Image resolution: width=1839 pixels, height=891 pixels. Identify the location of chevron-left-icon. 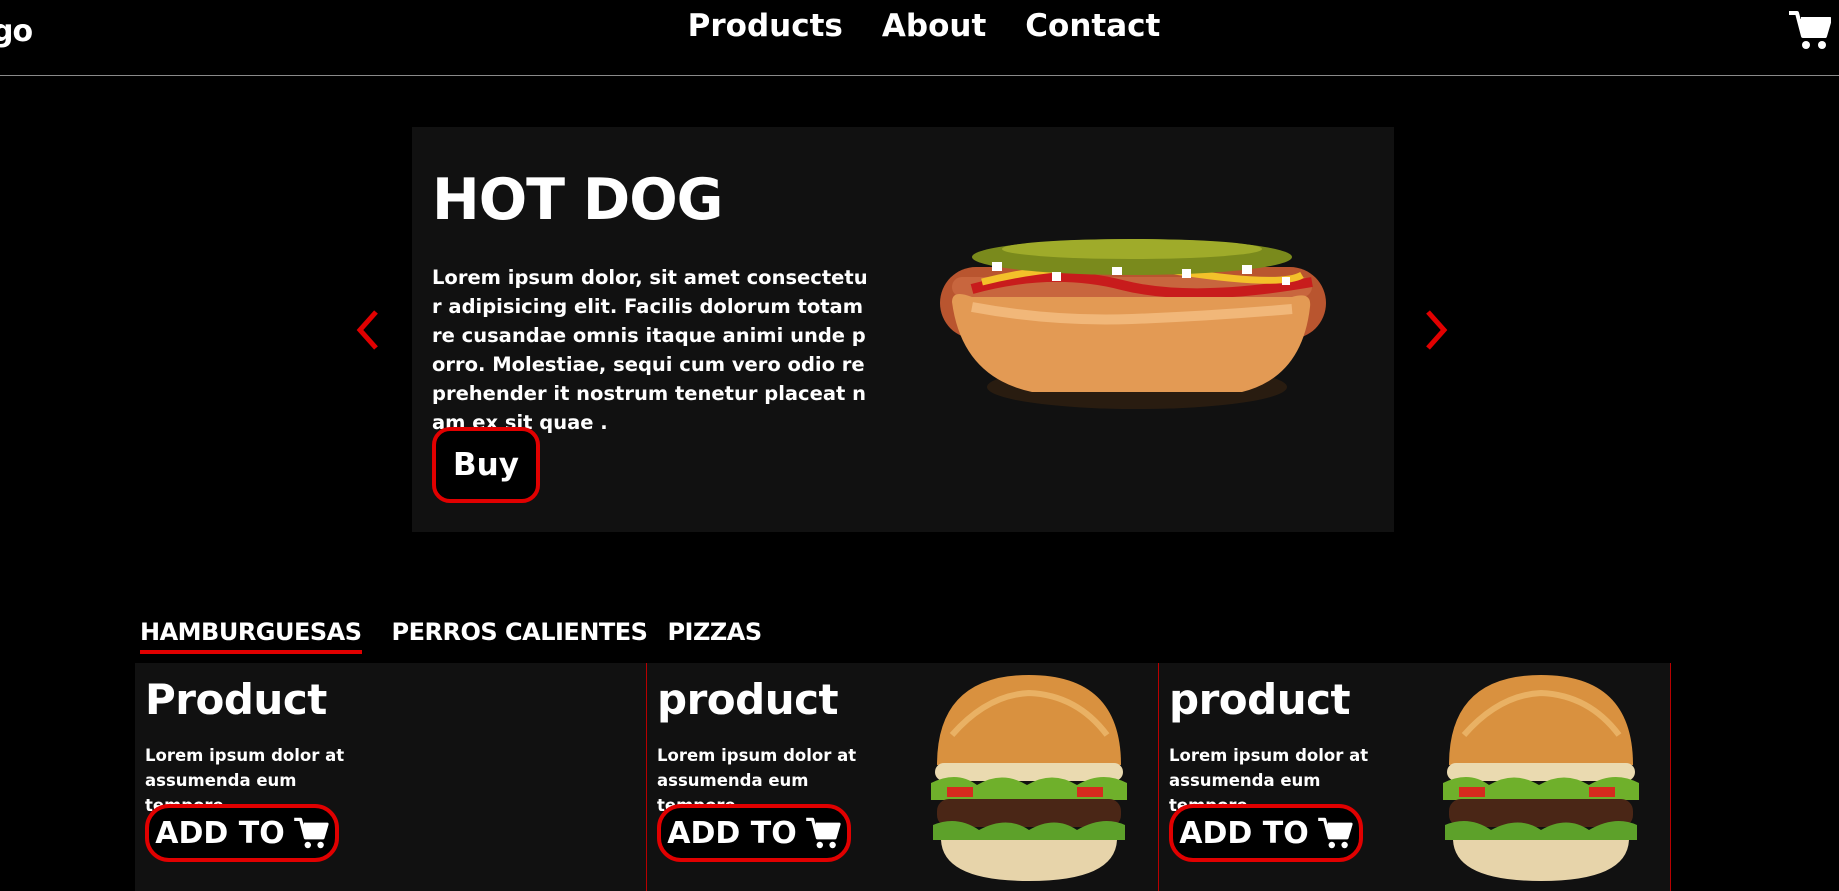
(367, 330).